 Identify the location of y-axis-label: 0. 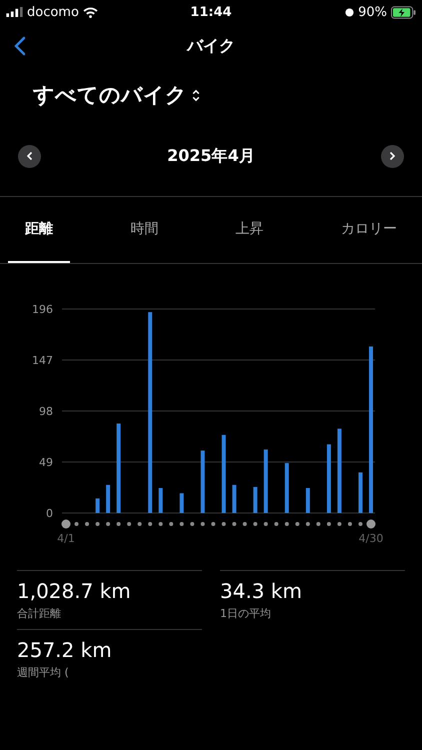
(49, 513).